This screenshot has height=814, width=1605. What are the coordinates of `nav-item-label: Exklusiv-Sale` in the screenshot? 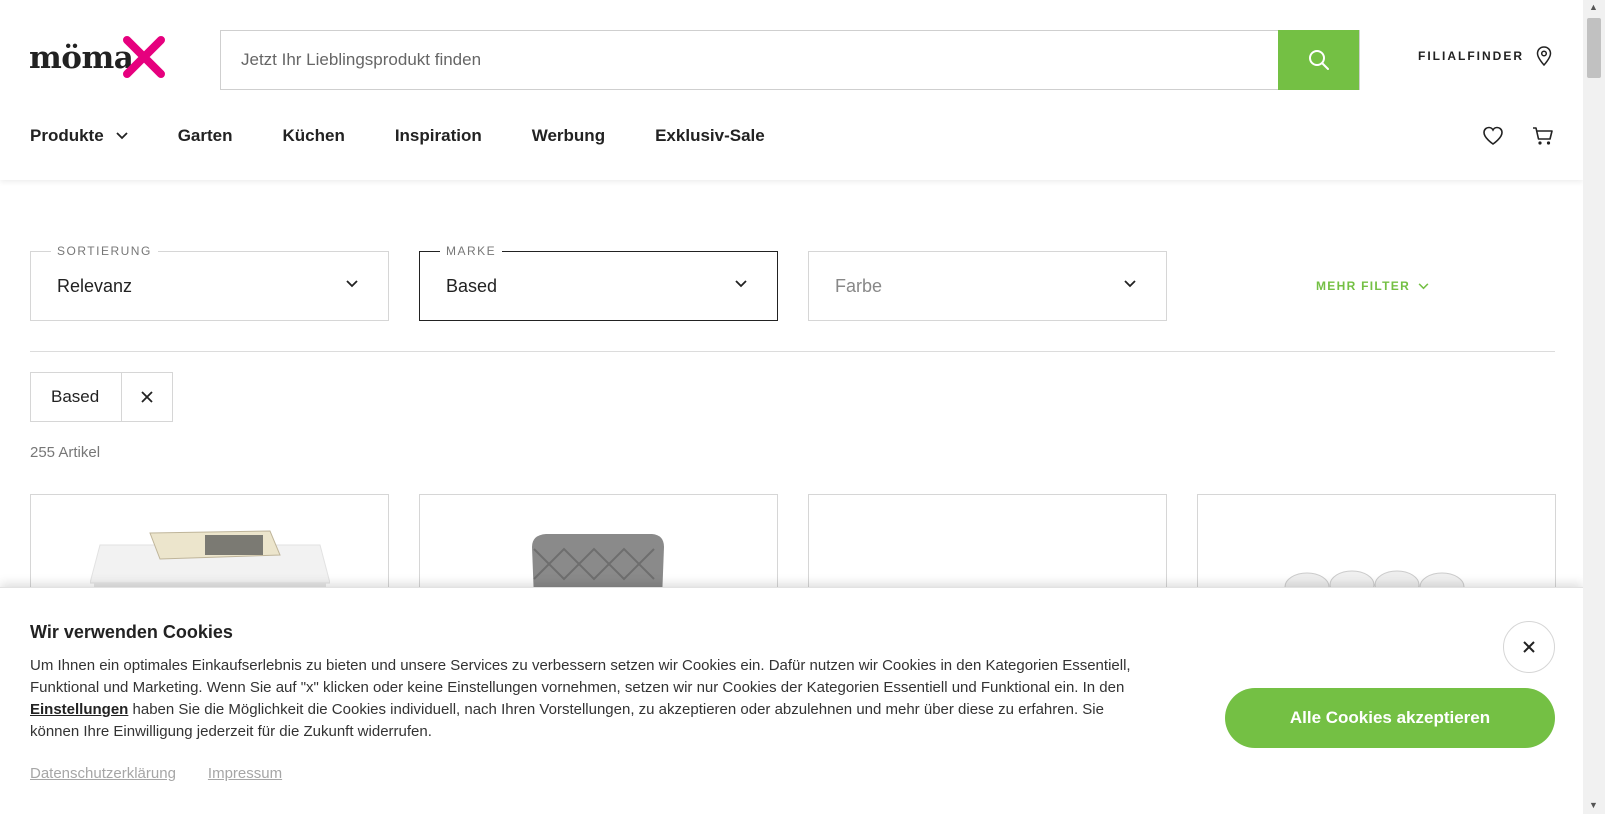 It's located at (710, 135).